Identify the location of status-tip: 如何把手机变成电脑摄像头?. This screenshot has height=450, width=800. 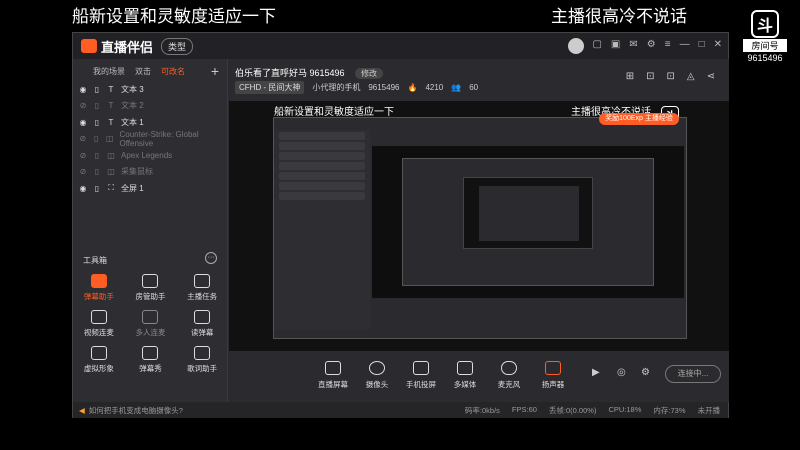
(136, 410).